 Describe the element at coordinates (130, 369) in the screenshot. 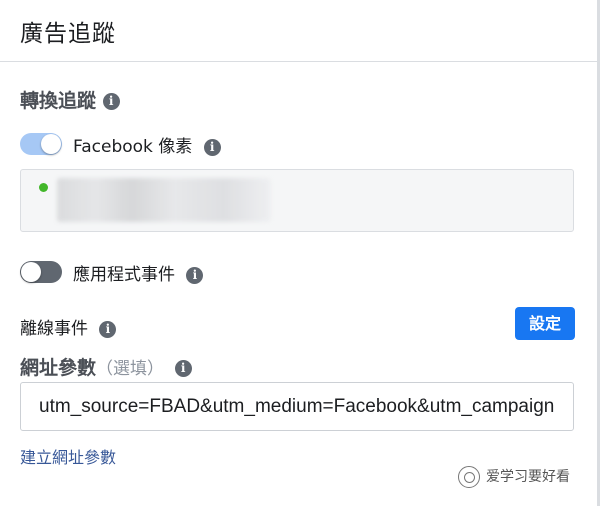

I see `optional-hint: （選填）` at that location.